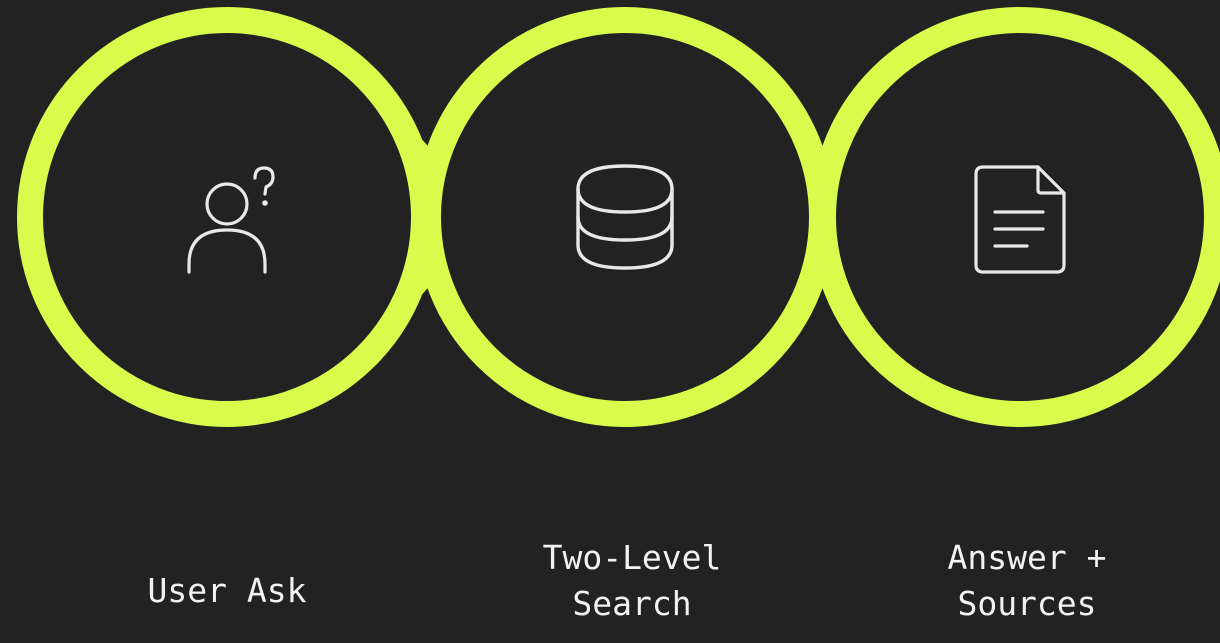 The image size is (1220, 643). What do you see at coordinates (632, 580) in the screenshot?
I see `step-label-two-level-search: Two-Level Search` at bounding box center [632, 580].